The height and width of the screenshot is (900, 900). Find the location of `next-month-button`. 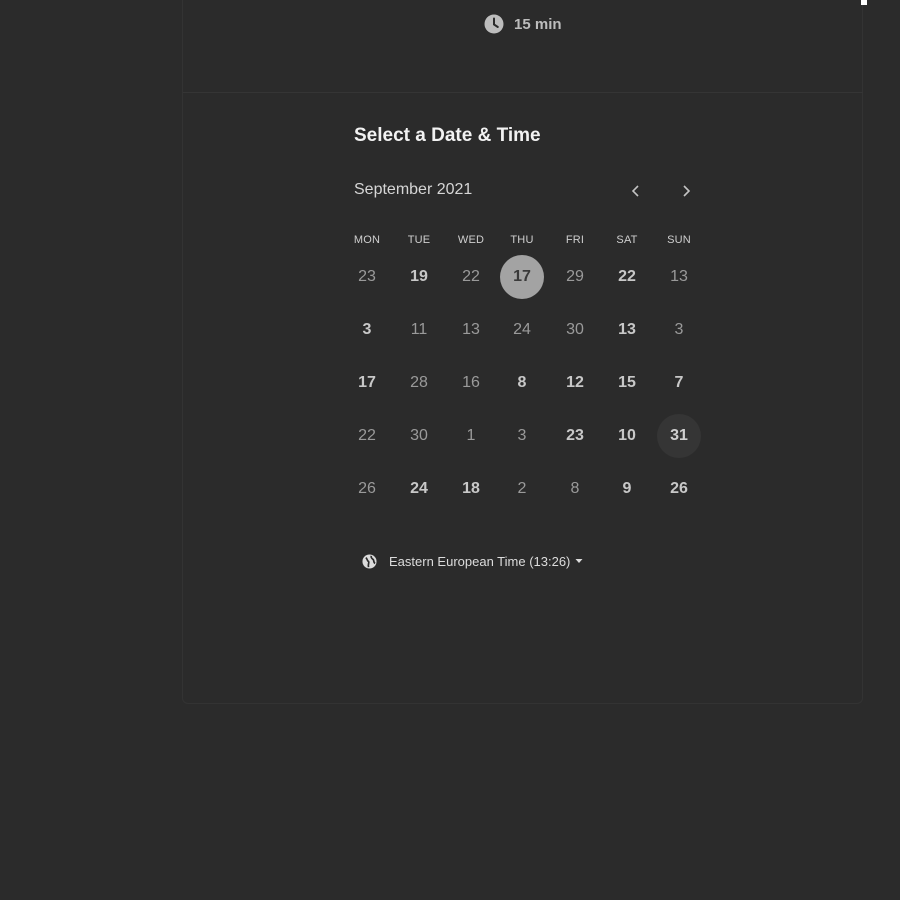

next-month-button is located at coordinates (686, 191).